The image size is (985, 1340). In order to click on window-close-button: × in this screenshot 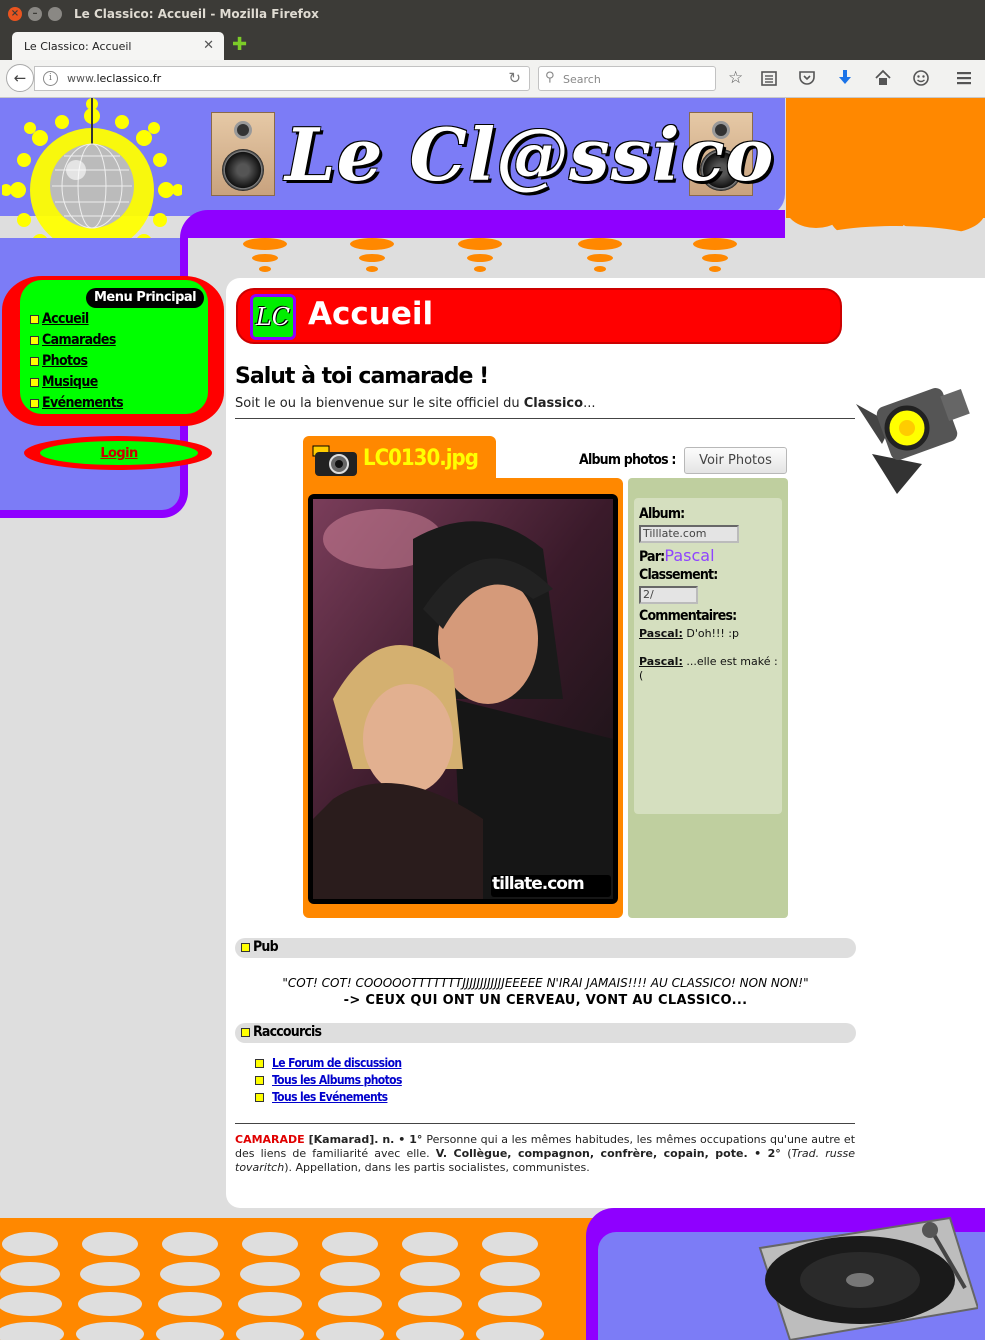, I will do `click(15, 14)`.